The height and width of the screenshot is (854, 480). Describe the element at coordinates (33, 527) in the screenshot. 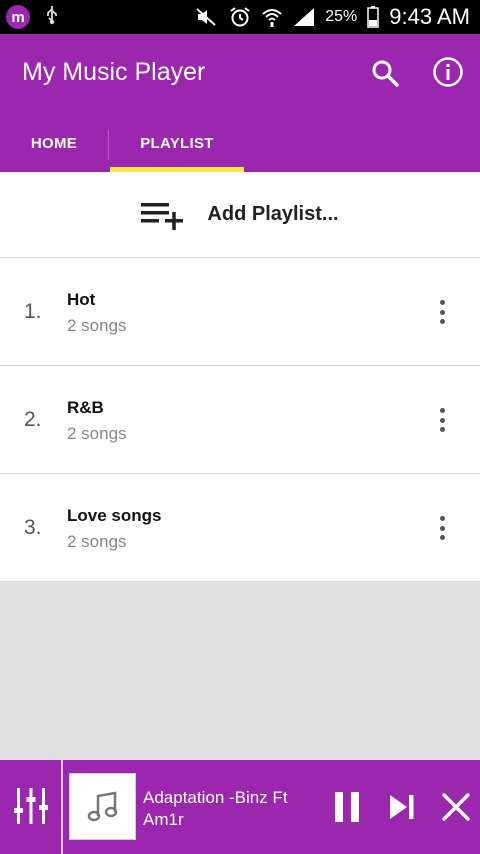

I see `playlist-number: 3.` at that location.